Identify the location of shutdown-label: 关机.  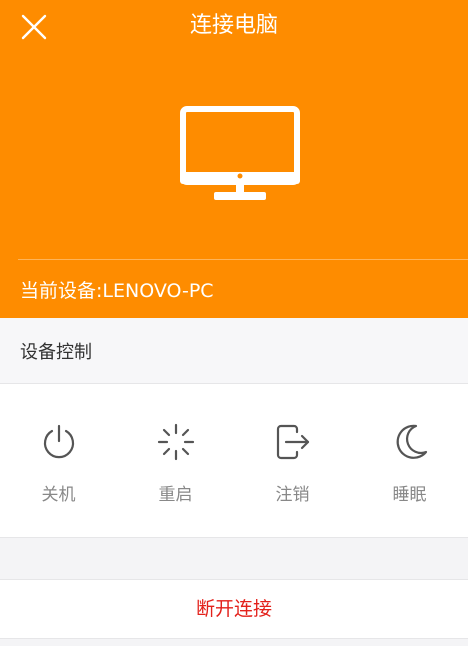
(58, 495).